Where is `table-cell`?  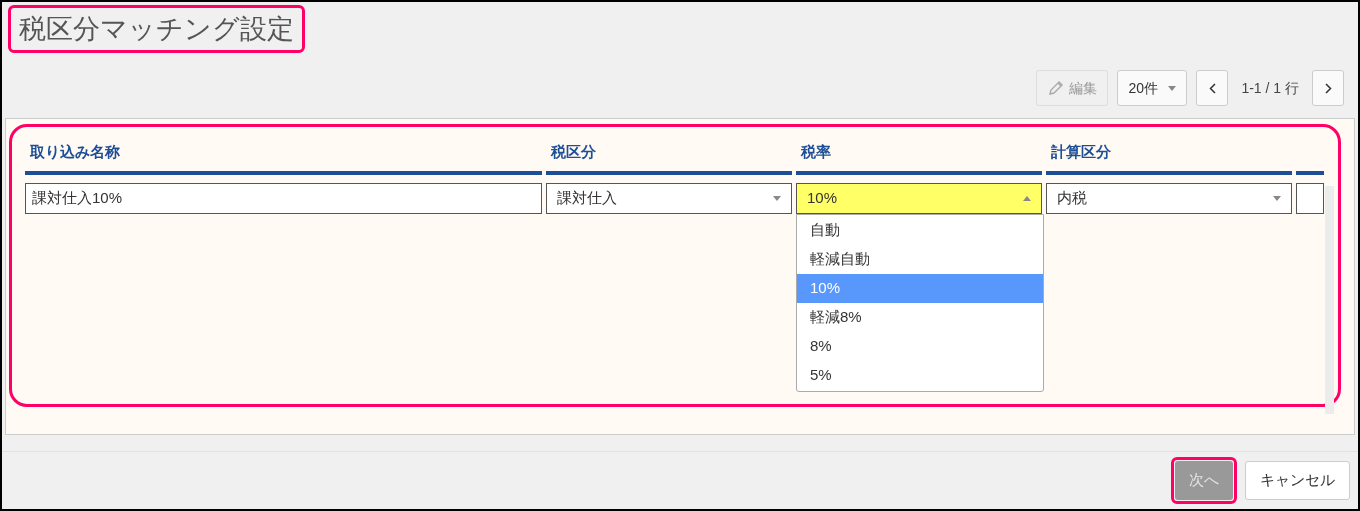 table-cell is located at coordinates (1310, 198).